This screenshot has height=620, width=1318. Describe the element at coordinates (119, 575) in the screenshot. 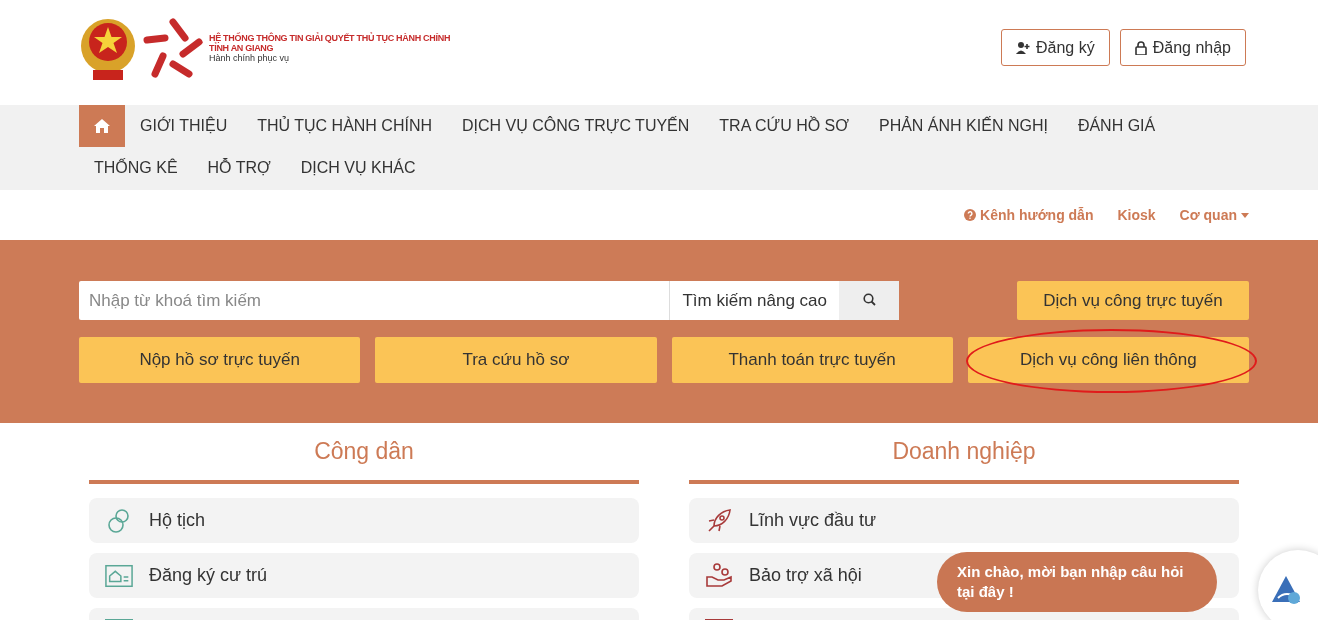

I see `id-card-icon` at that location.